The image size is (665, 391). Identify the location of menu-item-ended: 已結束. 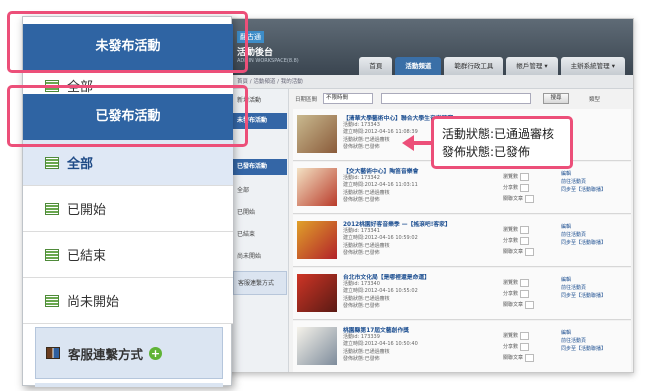
(128, 255).